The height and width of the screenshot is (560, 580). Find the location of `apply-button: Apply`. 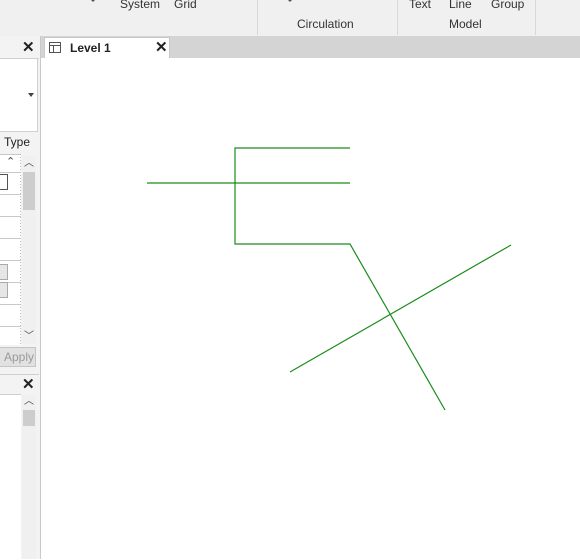

apply-button: Apply is located at coordinates (18, 357).